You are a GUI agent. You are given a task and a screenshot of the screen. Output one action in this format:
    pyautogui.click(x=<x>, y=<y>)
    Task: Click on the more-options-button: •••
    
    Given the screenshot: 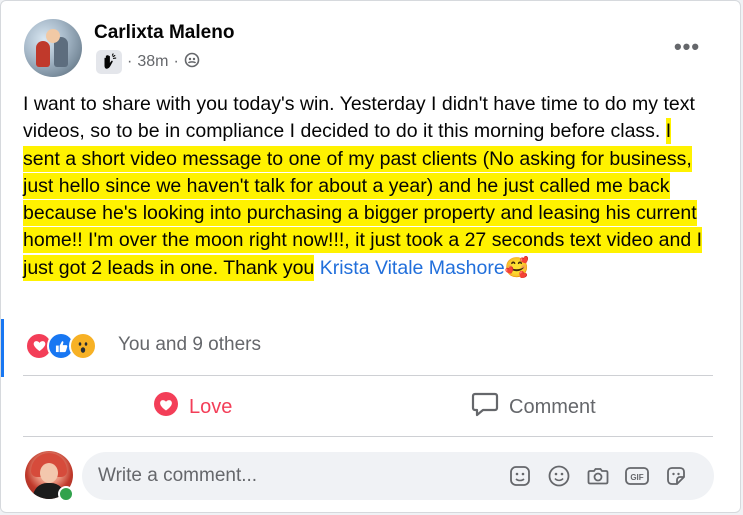 What is the action you would take?
    pyautogui.click(x=687, y=47)
    